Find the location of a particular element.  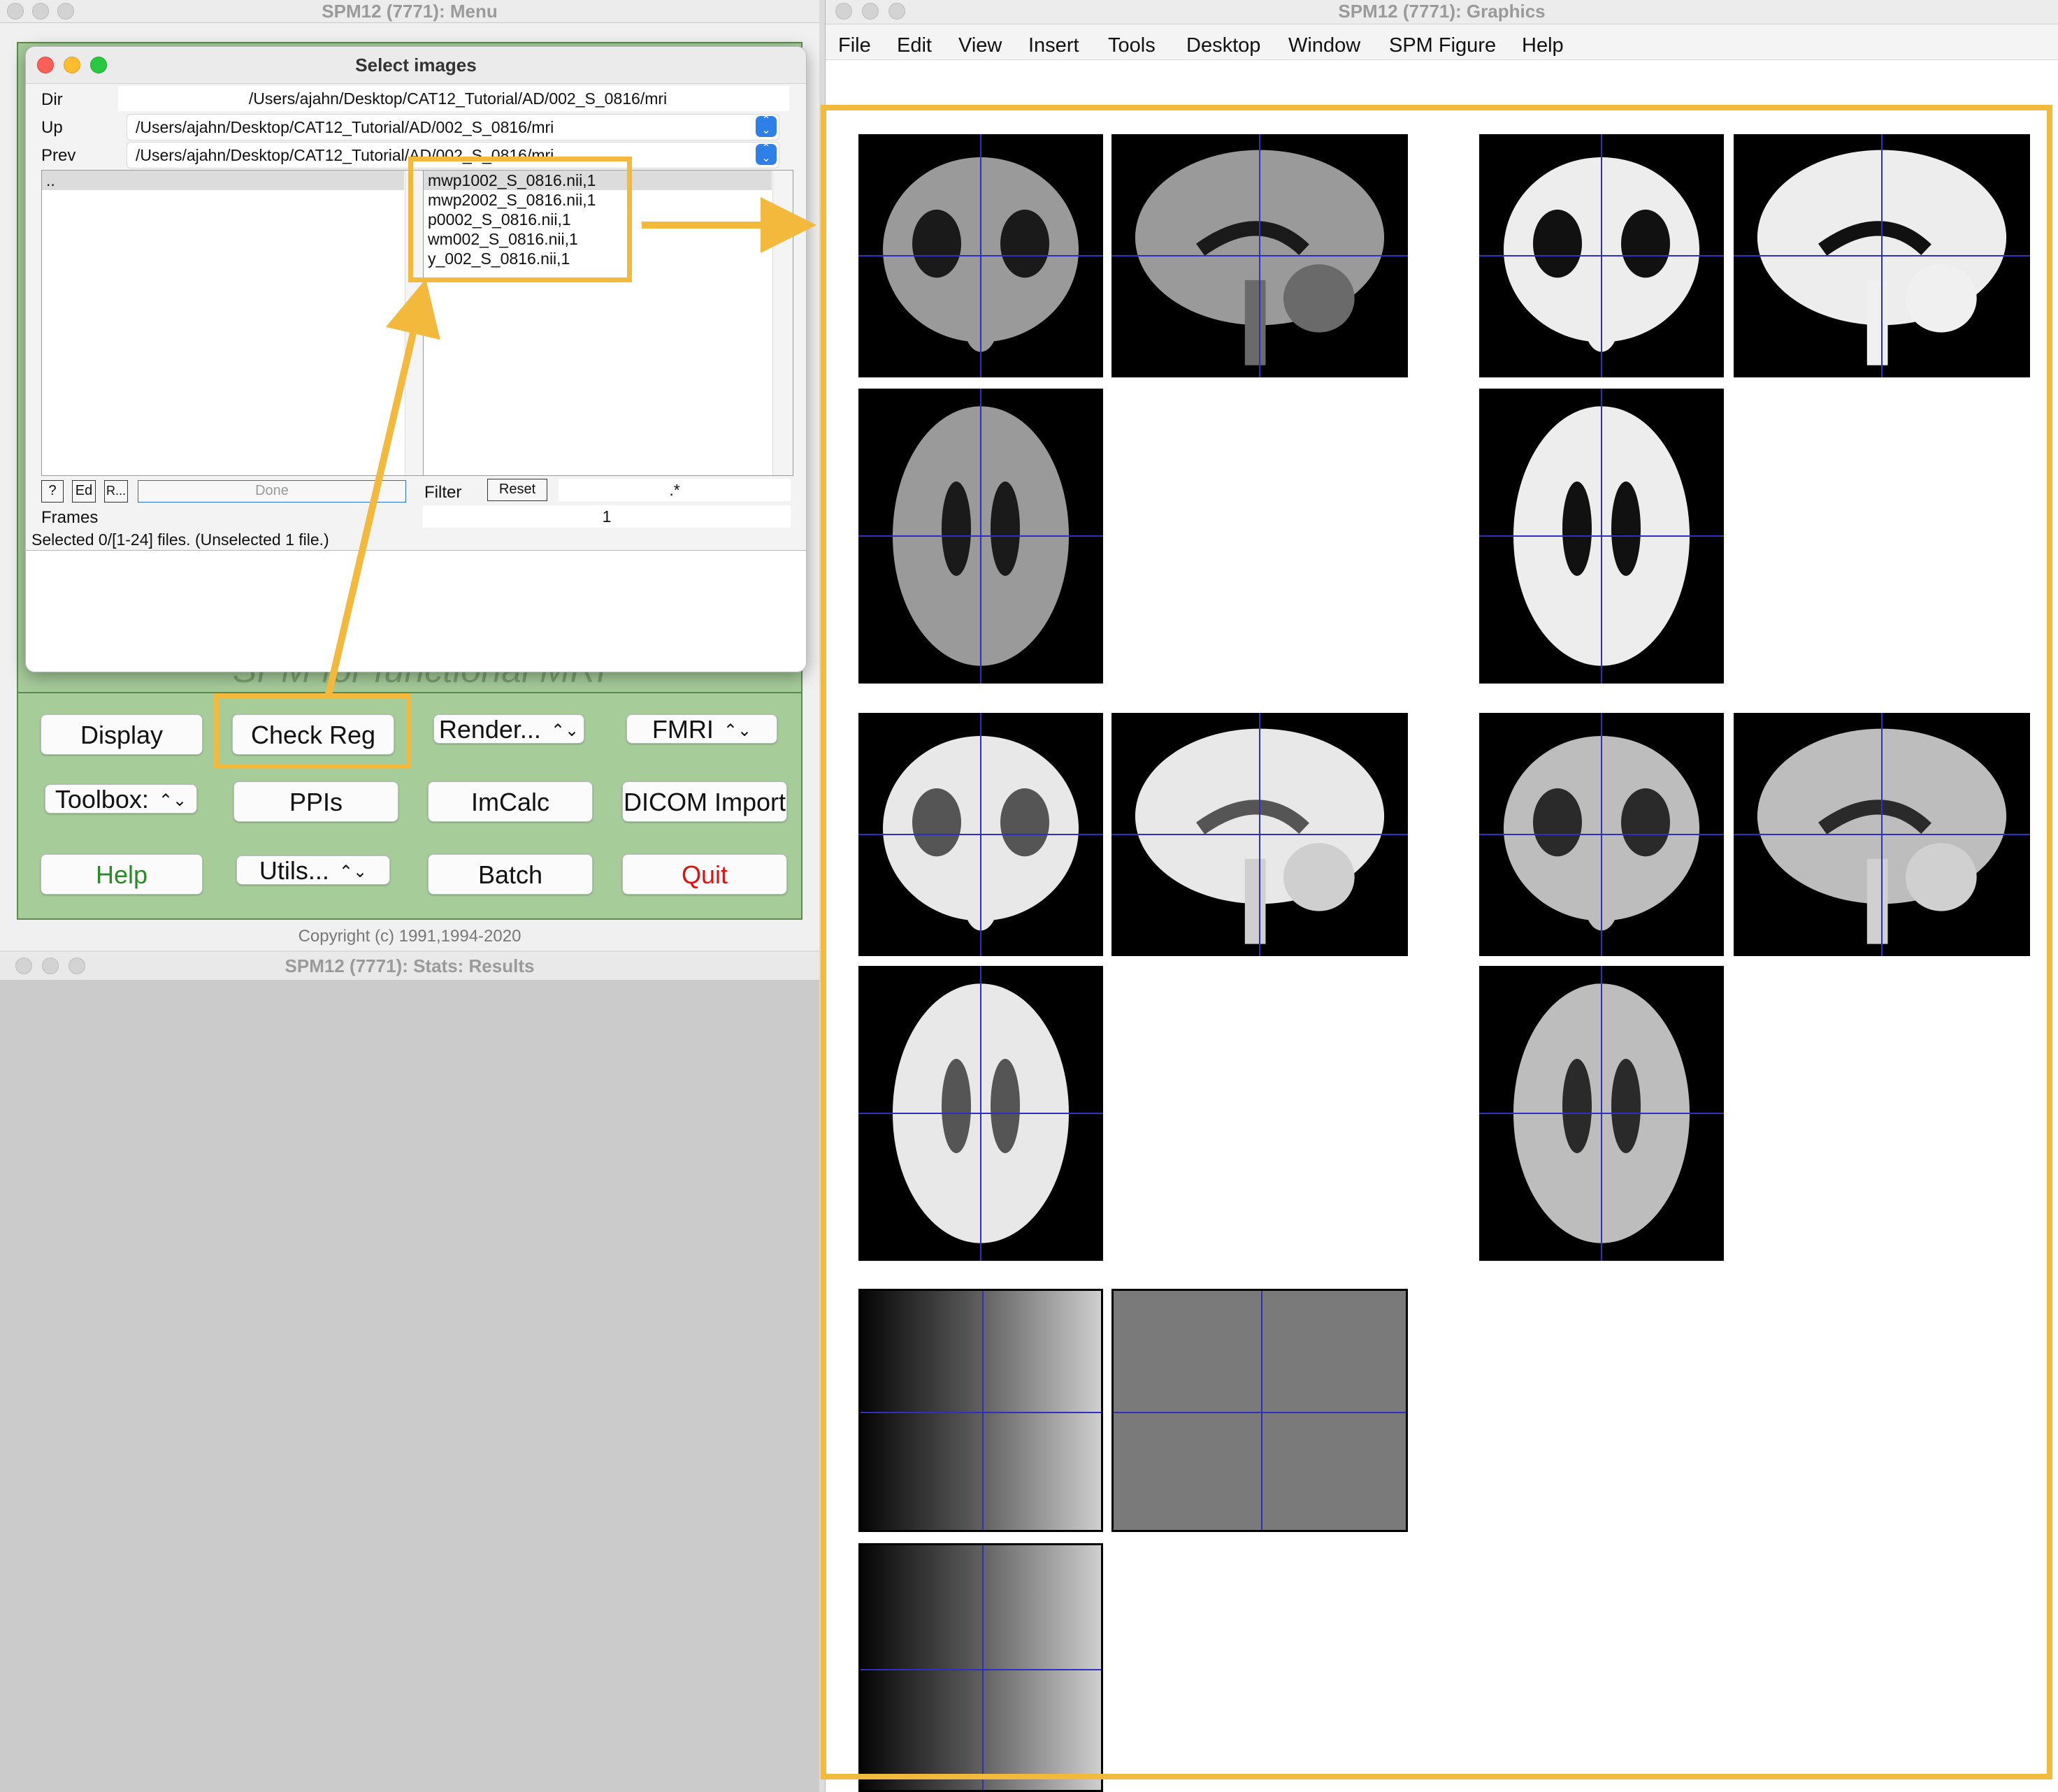

annotation-arrows is located at coordinates (571, 446).